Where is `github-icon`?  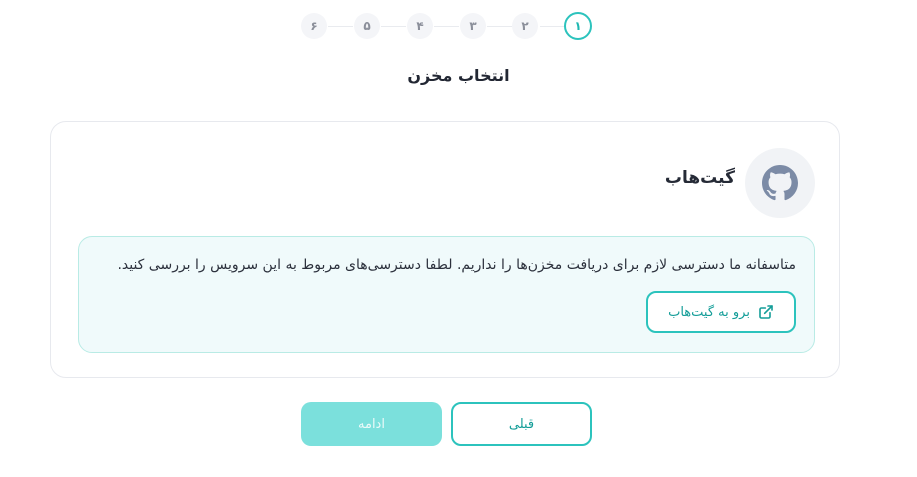
github-icon is located at coordinates (780, 183).